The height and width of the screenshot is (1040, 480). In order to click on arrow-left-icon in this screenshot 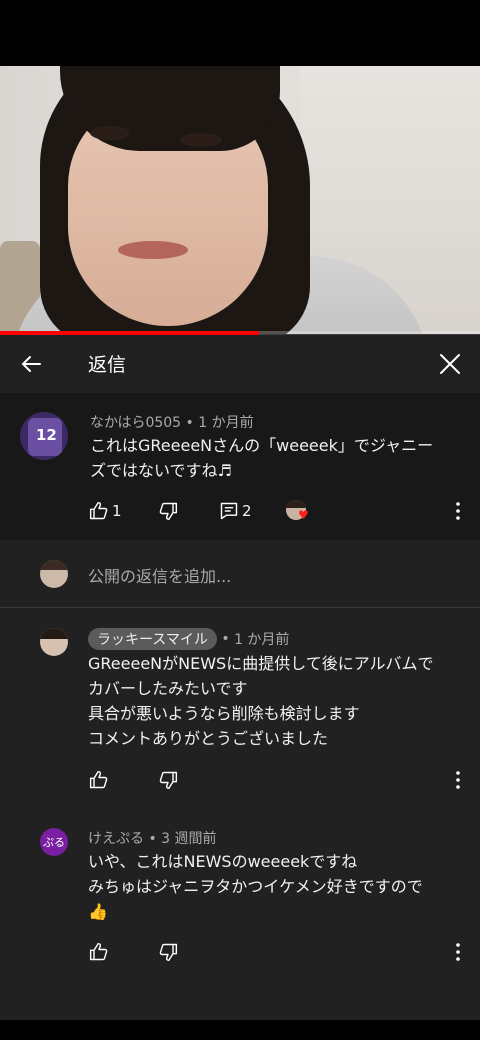, I will do `click(31, 364)`.